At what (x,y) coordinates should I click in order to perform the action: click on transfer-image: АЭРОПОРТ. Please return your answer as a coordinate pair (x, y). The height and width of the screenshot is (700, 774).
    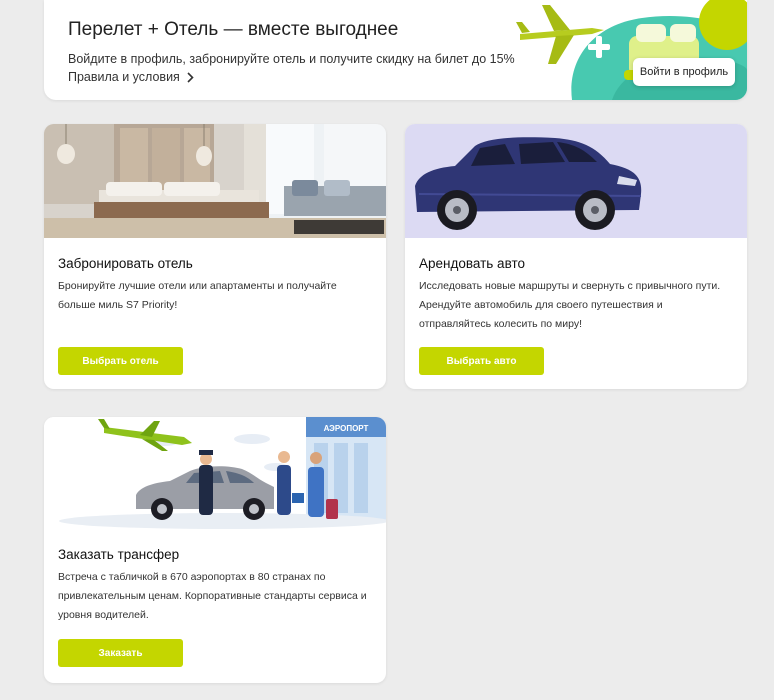
    Looking at the image, I should click on (215, 474).